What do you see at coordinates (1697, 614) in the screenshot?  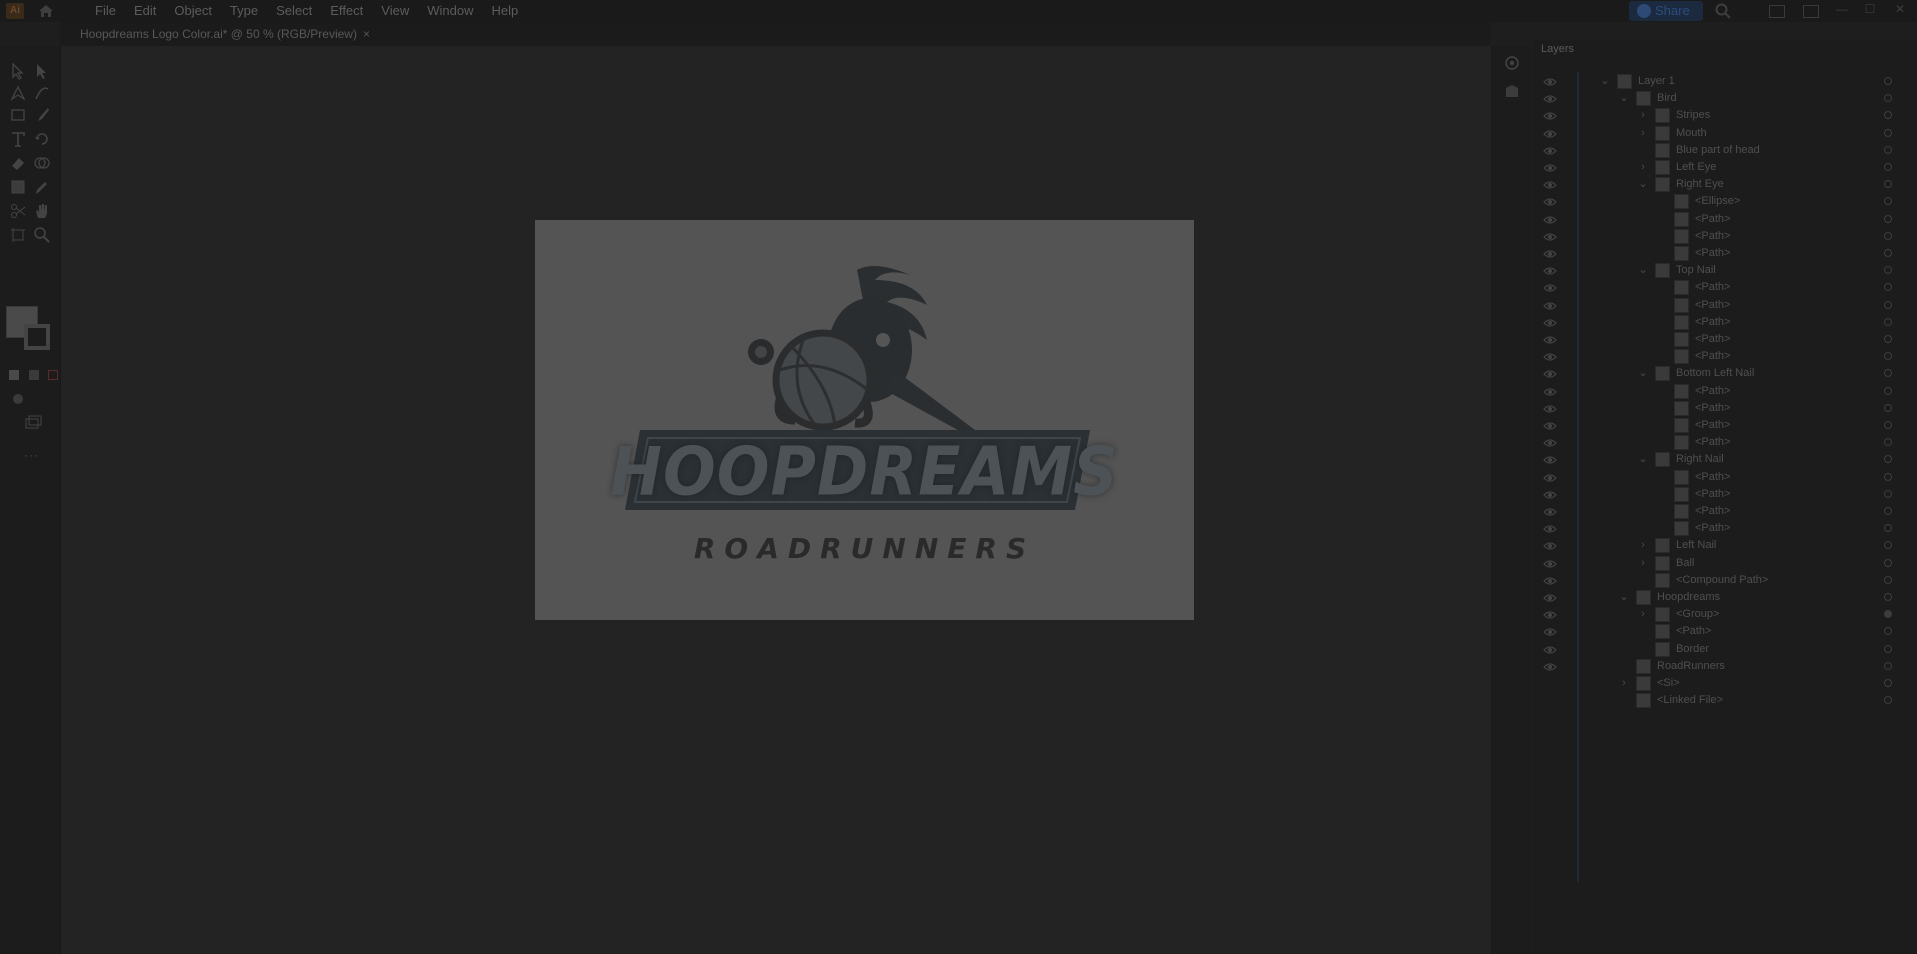 I see `layer-name: <Group>` at bounding box center [1697, 614].